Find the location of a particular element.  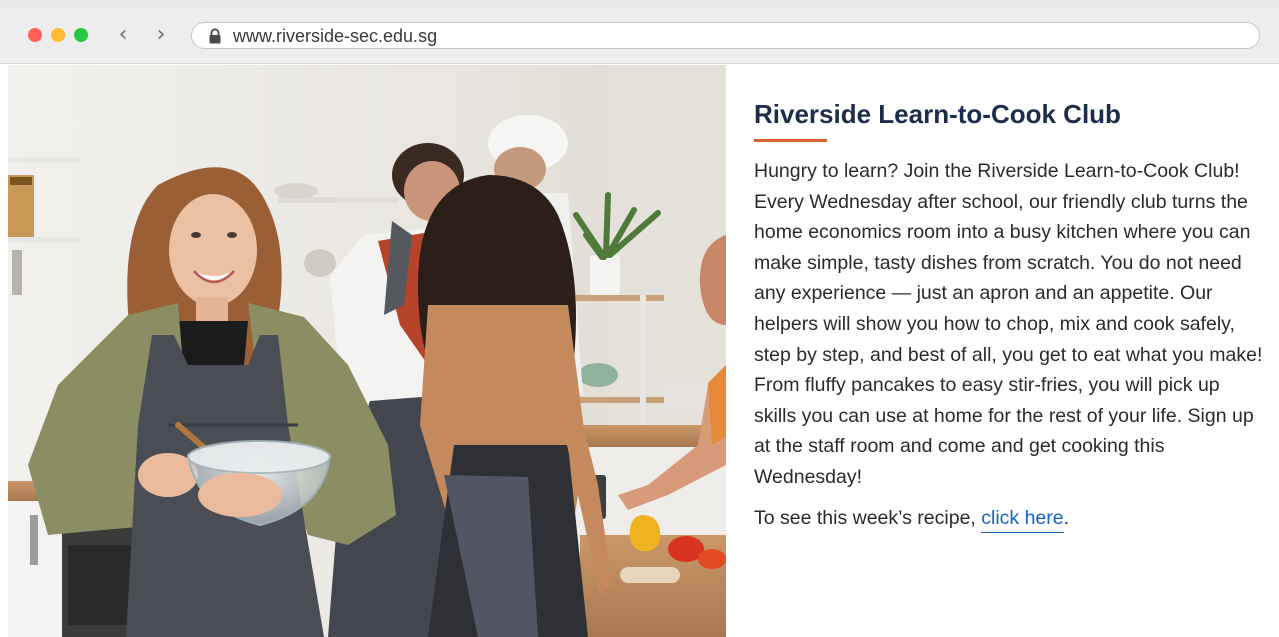

browser-toolbar: ‹ › www.riverside-sec.edu.sg is located at coordinates (639, 32).